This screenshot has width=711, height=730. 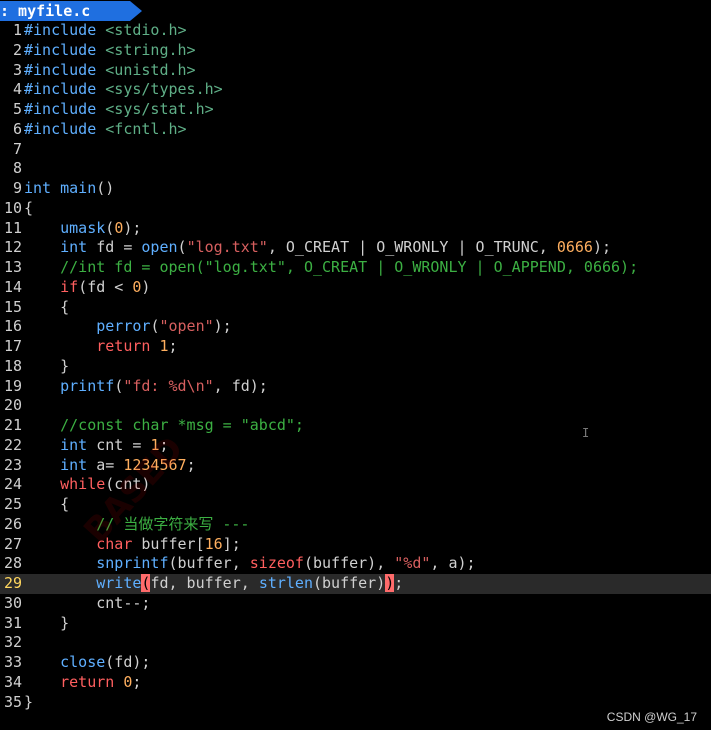 I want to click on line-number: 32, so click(x=12, y=642).